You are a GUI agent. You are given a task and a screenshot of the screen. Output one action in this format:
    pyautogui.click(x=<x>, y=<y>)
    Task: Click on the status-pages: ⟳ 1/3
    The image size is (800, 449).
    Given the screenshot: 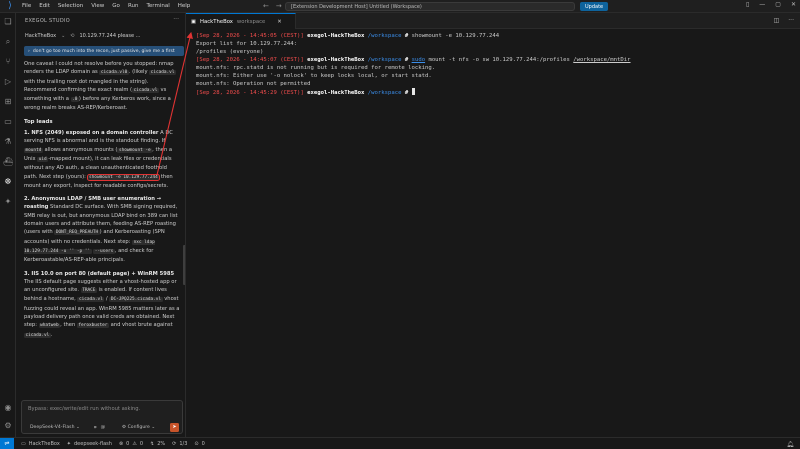 What is the action you would take?
    pyautogui.click(x=179, y=444)
    